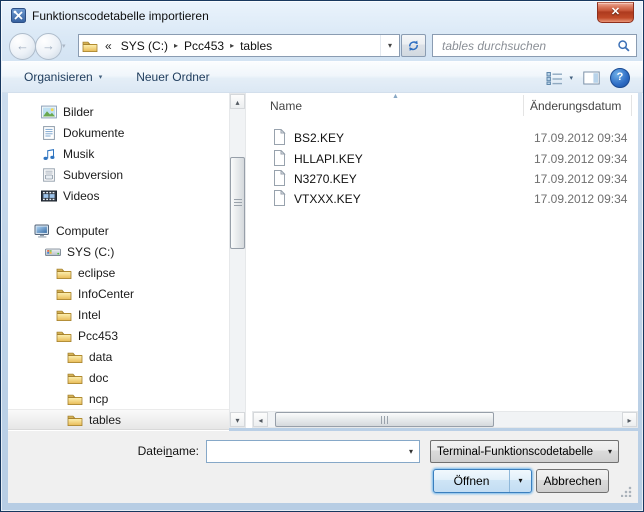 The image size is (644, 512). I want to click on new-folder-label: Neuer Ordner, so click(173, 77).